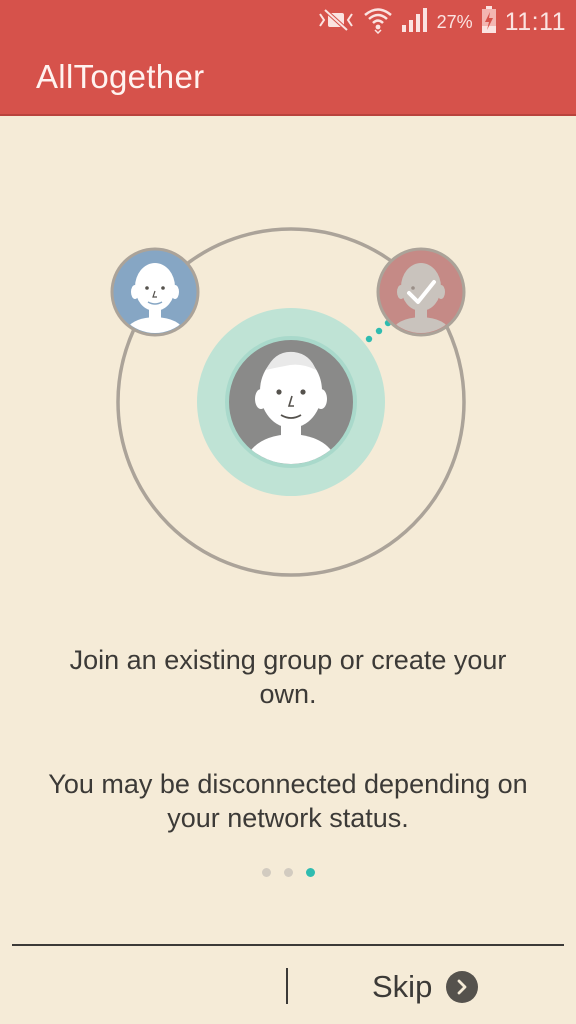 The width and height of the screenshot is (576, 1024). Describe the element at coordinates (120, 76) in the screenshot. I see `app-title: AllTogether` at that location.